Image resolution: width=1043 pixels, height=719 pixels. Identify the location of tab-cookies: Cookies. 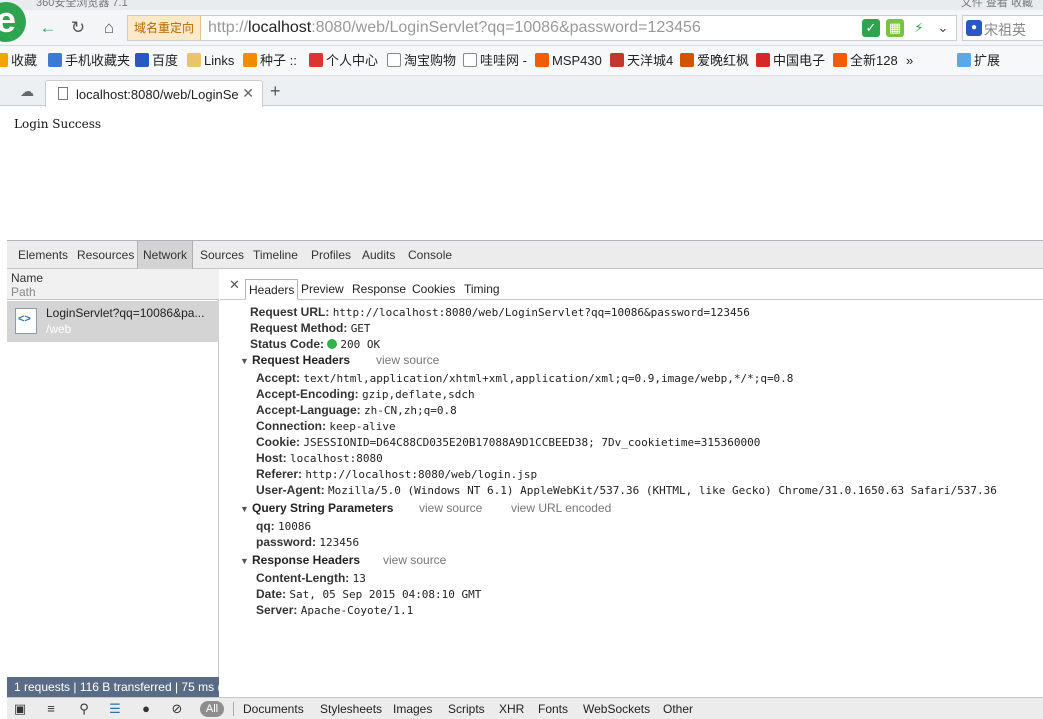
(433, 289).